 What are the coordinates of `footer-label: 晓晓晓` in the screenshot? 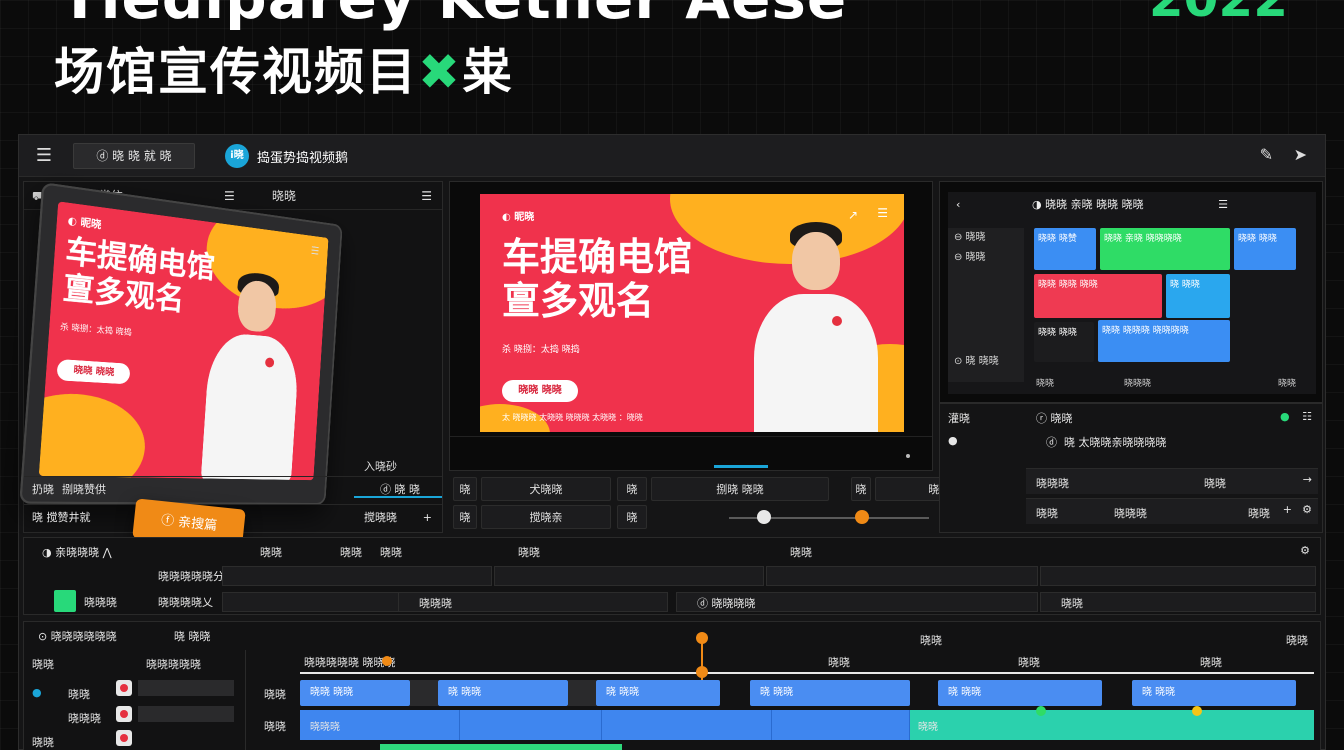 It's located at (1138, 384).